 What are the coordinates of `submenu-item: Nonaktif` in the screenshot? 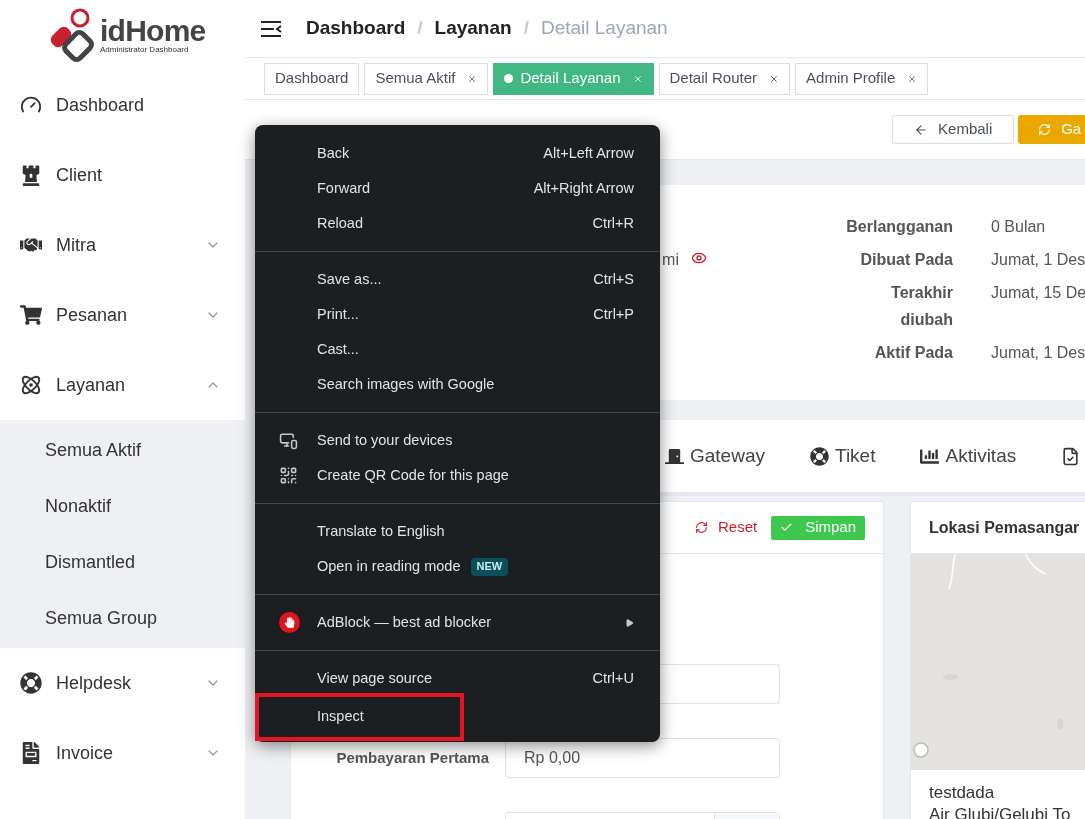 It's located at (122, 506).